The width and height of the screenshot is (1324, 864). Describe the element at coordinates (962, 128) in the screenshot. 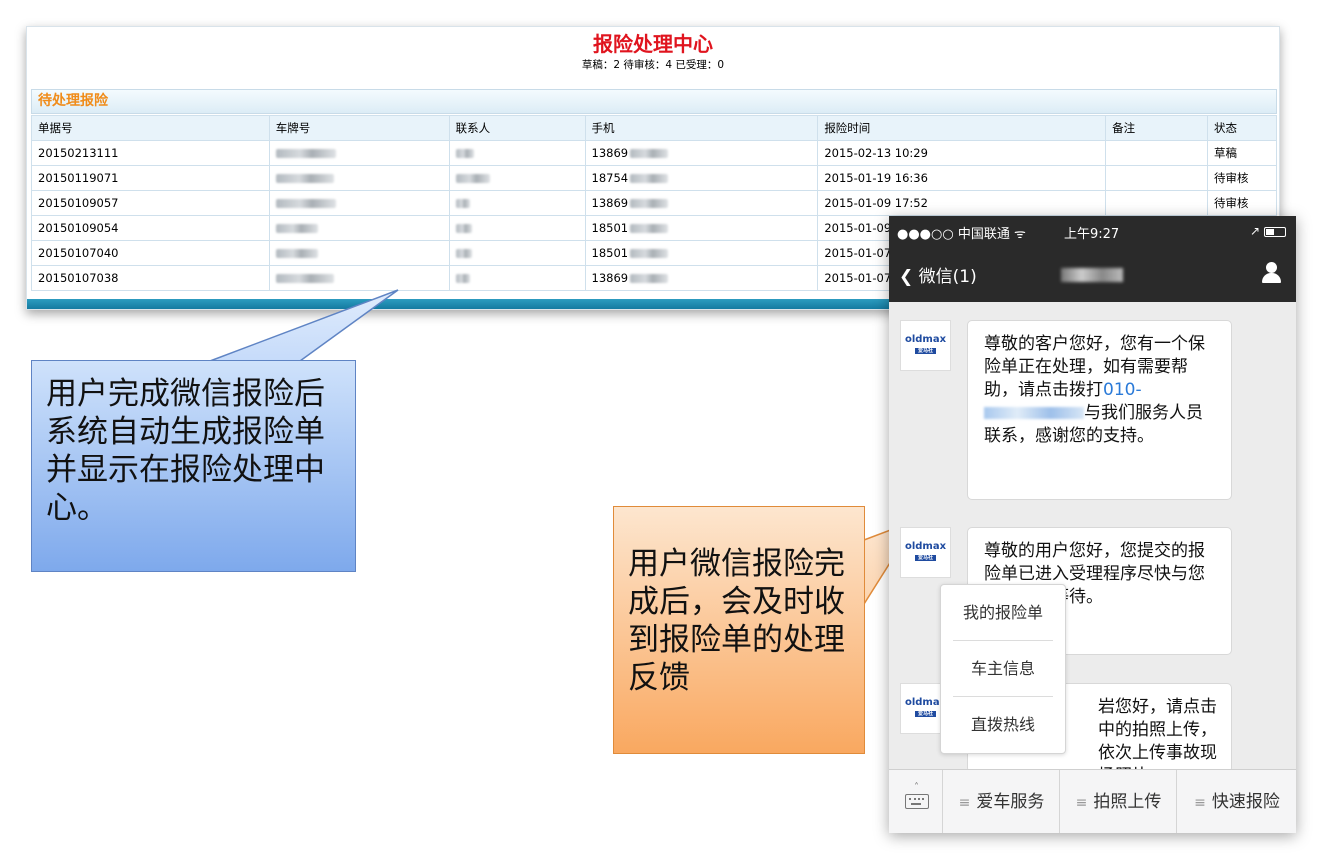

I see `col-header: 报险时间` at that location.